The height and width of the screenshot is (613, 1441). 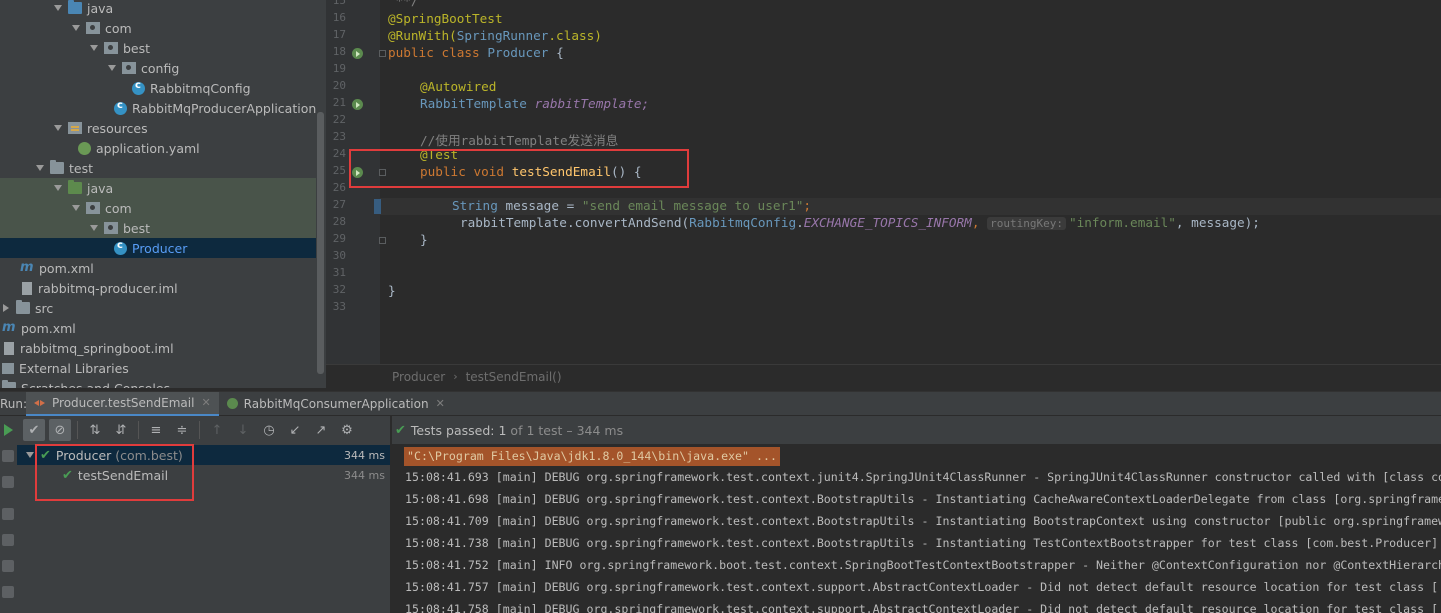 I want to click on stop-icon, so click(x=8, y=482).